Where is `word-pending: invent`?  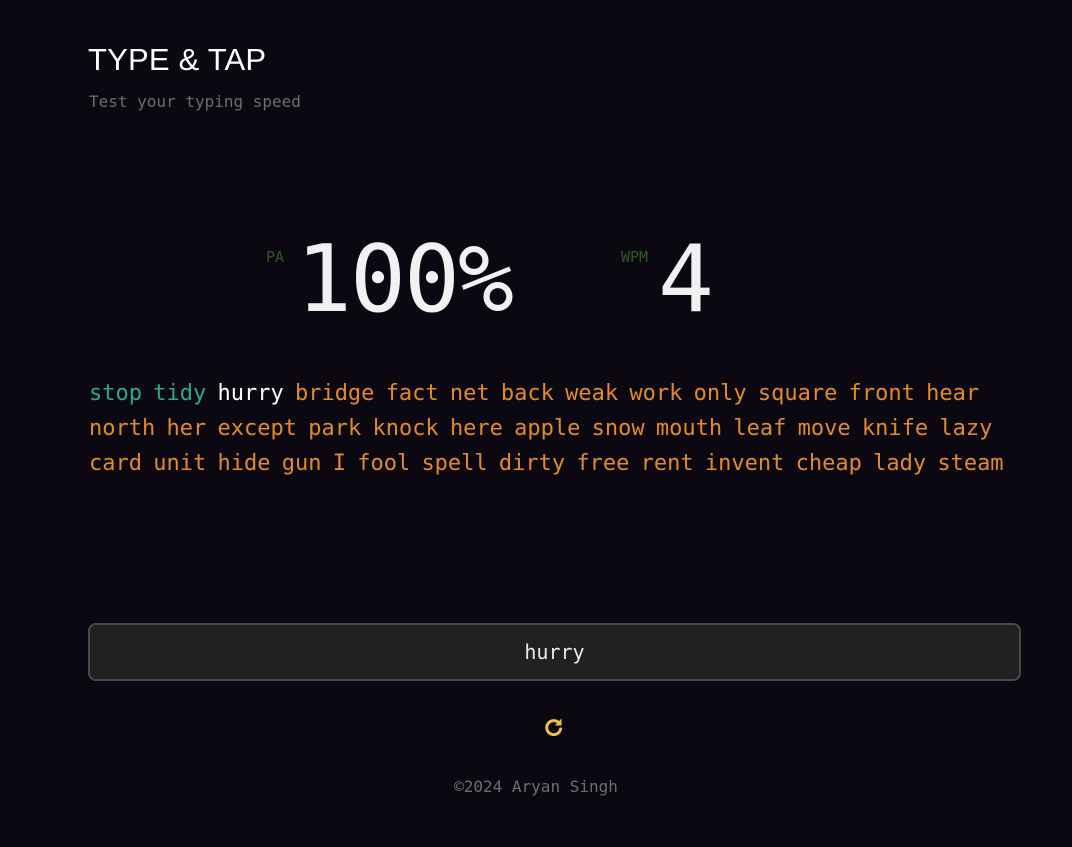 word-pending: invent is located at coordinates (744, 463).